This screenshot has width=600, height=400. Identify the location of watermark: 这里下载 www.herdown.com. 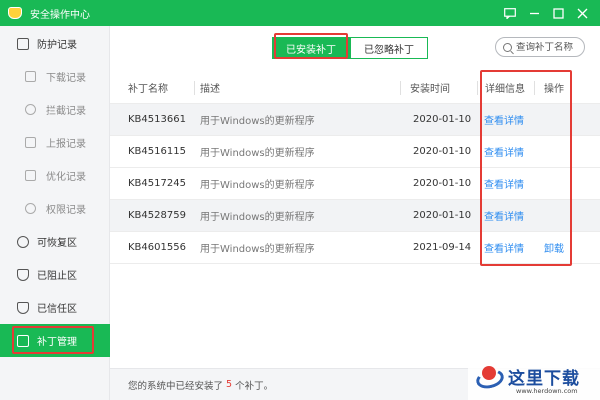
(534, 380).